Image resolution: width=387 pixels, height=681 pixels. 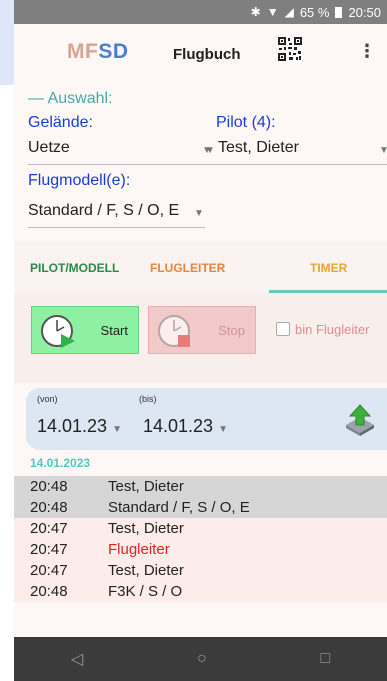 What do you see at coordinates (328, 268) in the screenshot?
I see `tab-timer: TIMER` at bounding box center [328, 268].